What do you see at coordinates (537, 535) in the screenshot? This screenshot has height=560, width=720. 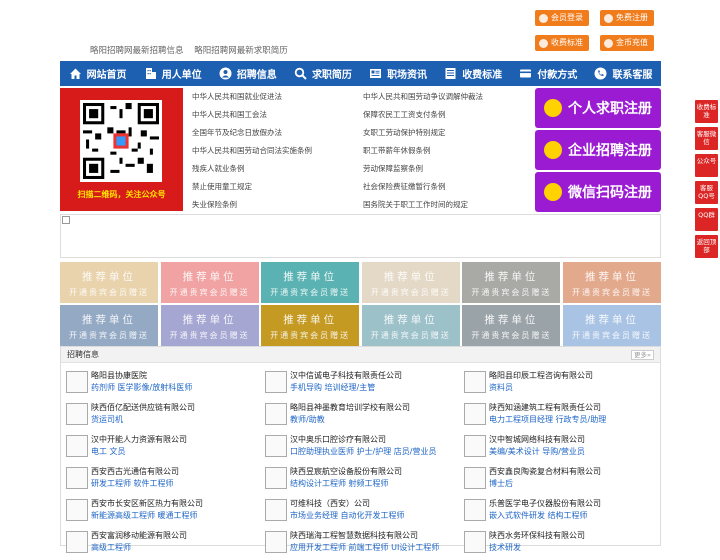 I see `company-name: 陕西水务环保科技有限公司` at bounding box center [537, 535].